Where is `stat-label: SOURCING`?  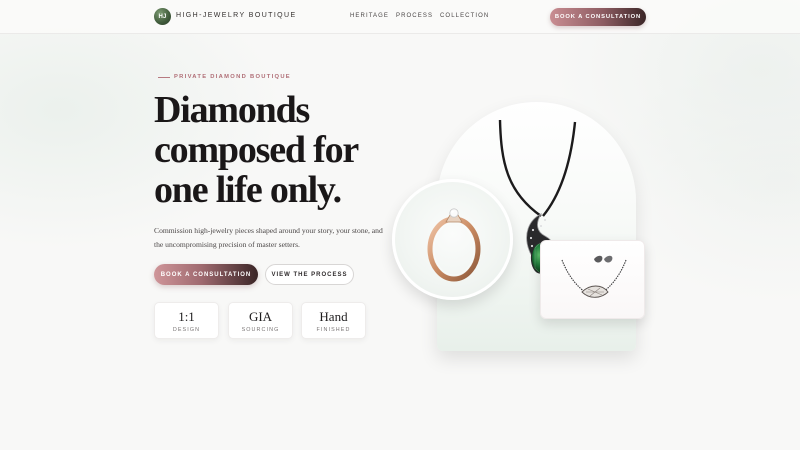 stat-label: SOURCING is located at coordinates (260, 330).